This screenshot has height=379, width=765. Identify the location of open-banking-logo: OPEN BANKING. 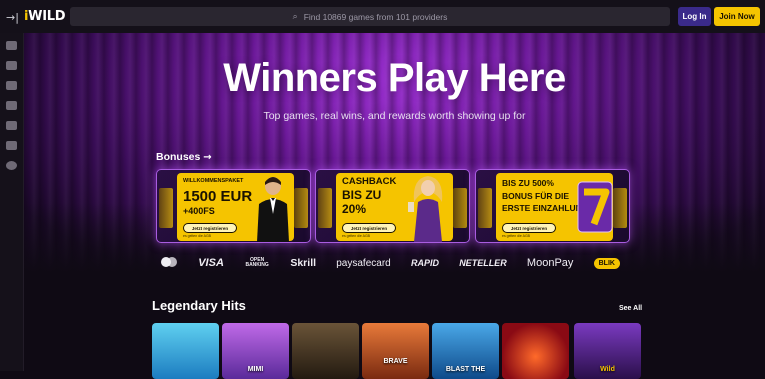
(257, 262).